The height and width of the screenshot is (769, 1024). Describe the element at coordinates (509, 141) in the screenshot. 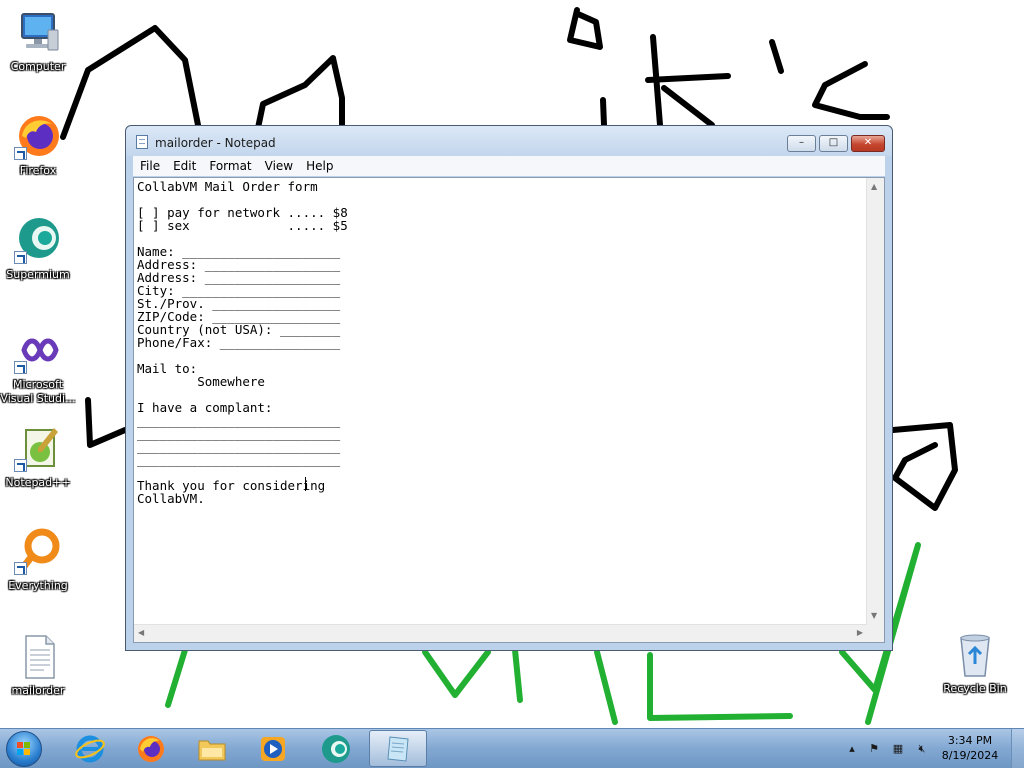

I see `title-bar: mailorder - Notepad – □ ✕` at that location.